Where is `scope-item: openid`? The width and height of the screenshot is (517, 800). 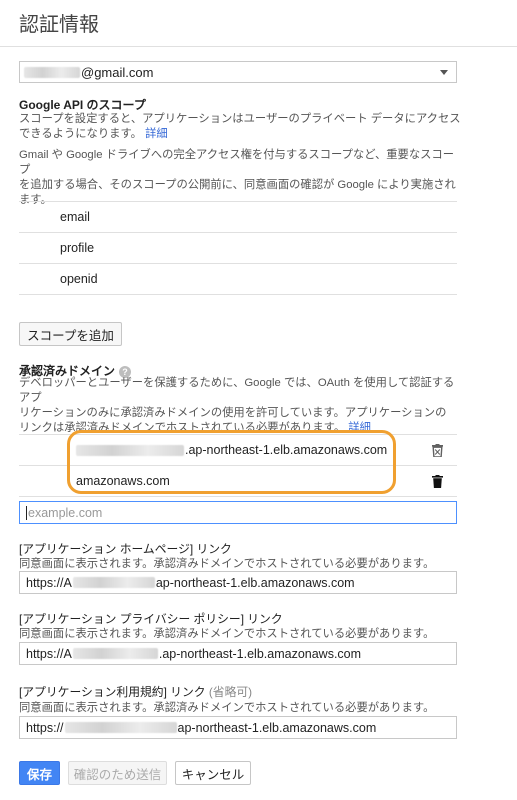
scope-item: openid is located at coordinates (238, 279).